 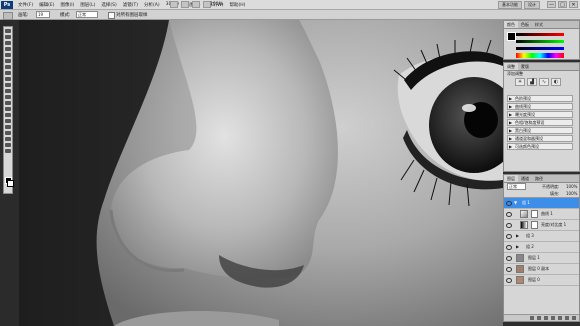 I want to click on blue-slider, so click(x=540, y=48).